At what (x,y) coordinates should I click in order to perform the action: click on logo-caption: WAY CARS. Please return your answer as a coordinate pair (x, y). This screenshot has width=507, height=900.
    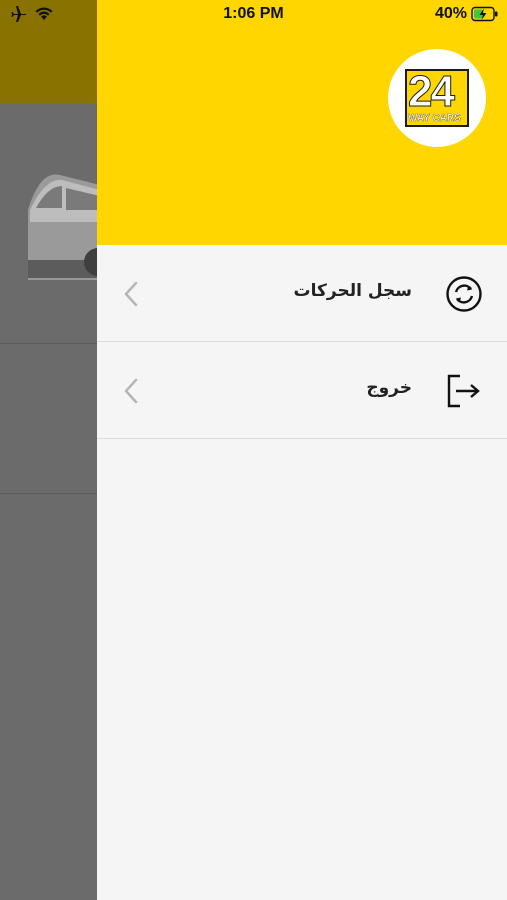
    Looking at the image, I should click on (434, 118).